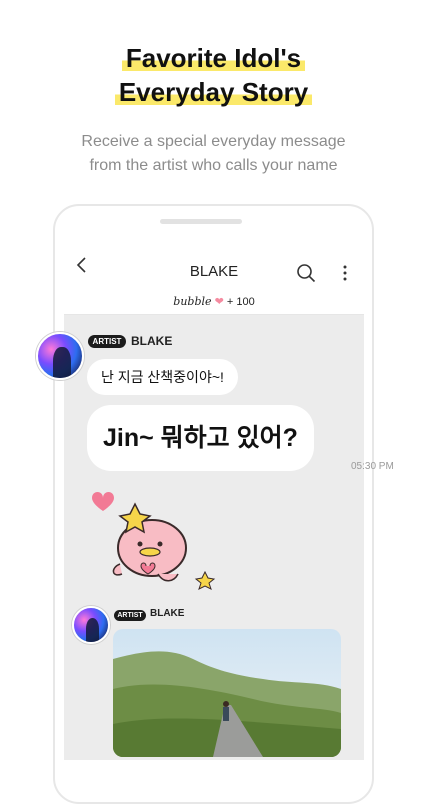 Image resolution: width=427 pixels, height=804 pixels. I want to click on bubble-count-bar: bubble ❤ + 100, so click(214, 302).